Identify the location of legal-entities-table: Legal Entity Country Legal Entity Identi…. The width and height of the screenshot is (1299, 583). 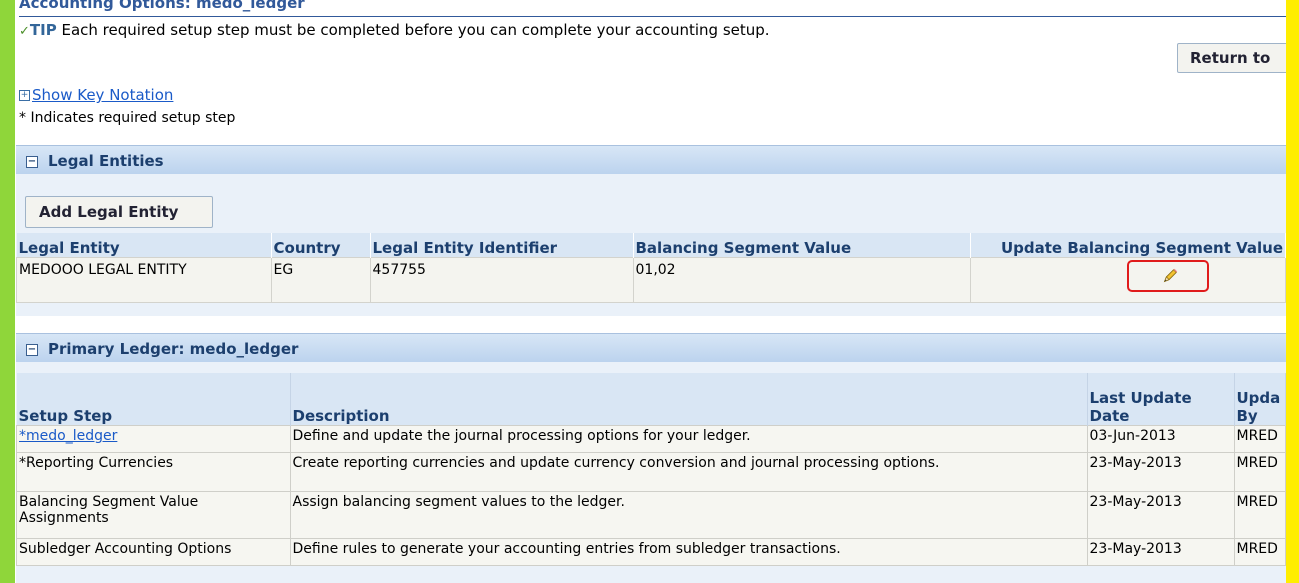
(651, 268).